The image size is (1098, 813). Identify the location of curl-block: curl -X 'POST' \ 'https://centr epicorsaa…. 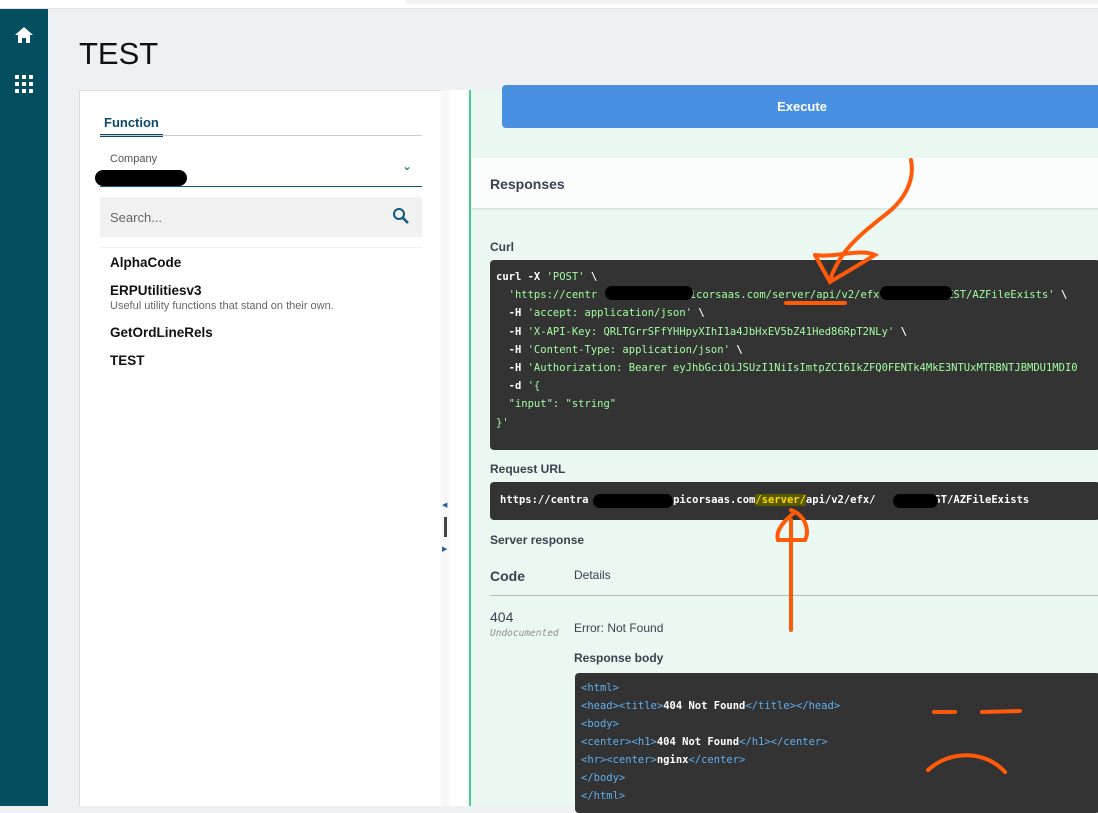
(794, 355).